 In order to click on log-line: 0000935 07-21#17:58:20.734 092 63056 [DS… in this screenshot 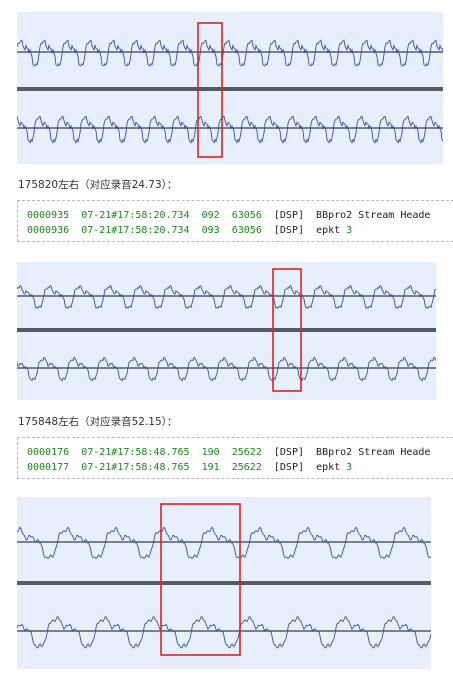, I will do `click(229, 215)`.